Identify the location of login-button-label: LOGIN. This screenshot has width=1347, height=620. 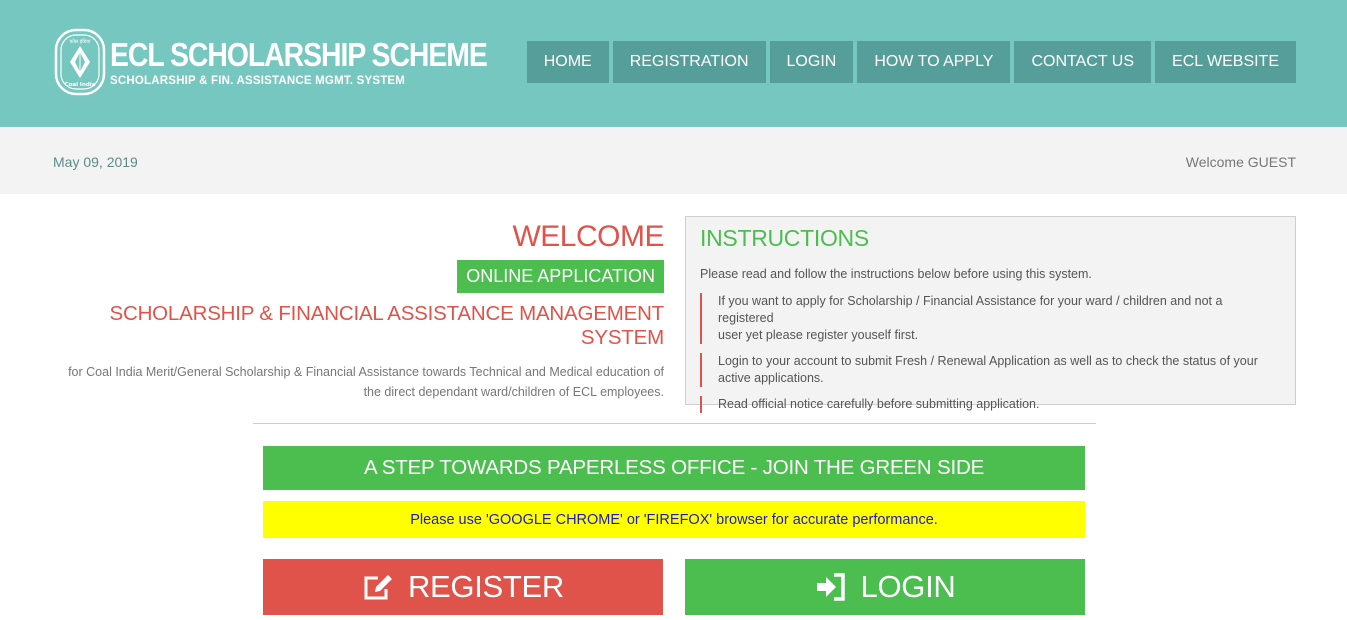
(908, 586).